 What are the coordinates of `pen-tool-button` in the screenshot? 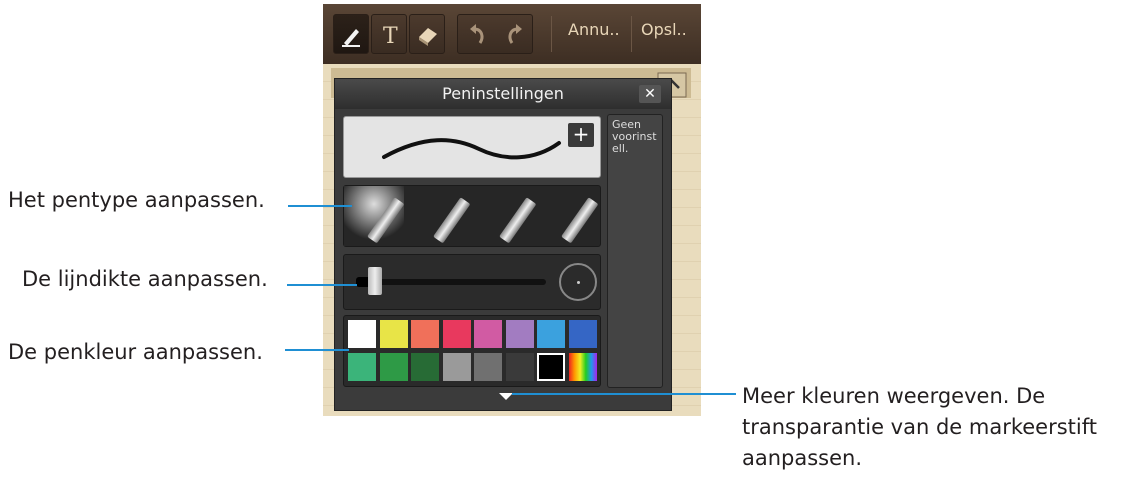 It's located at (351, 34).